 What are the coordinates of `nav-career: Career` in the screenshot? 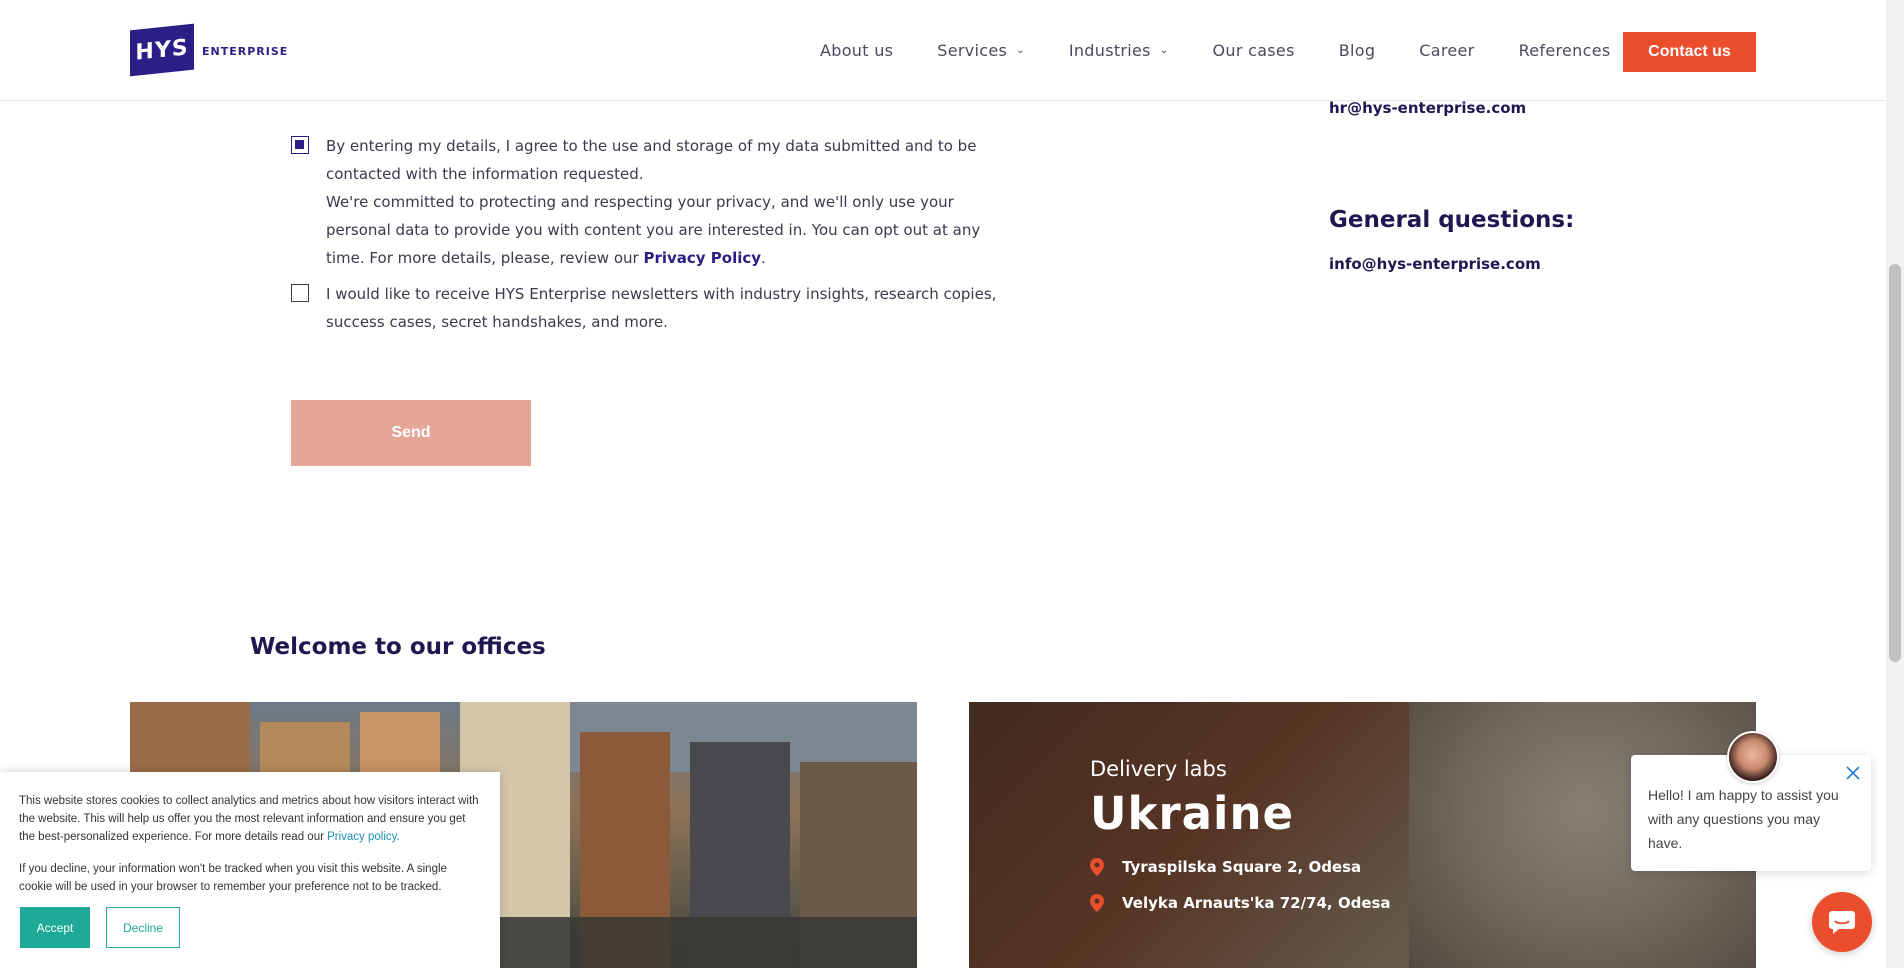 It's located at (1446, 50).